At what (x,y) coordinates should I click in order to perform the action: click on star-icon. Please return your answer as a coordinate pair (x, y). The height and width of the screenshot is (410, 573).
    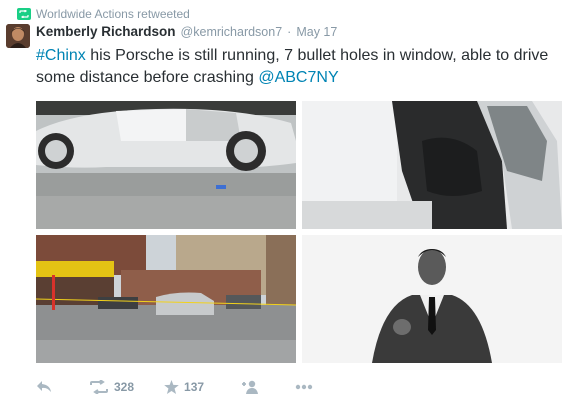
    Looking at the image, I should click on (171, 387).